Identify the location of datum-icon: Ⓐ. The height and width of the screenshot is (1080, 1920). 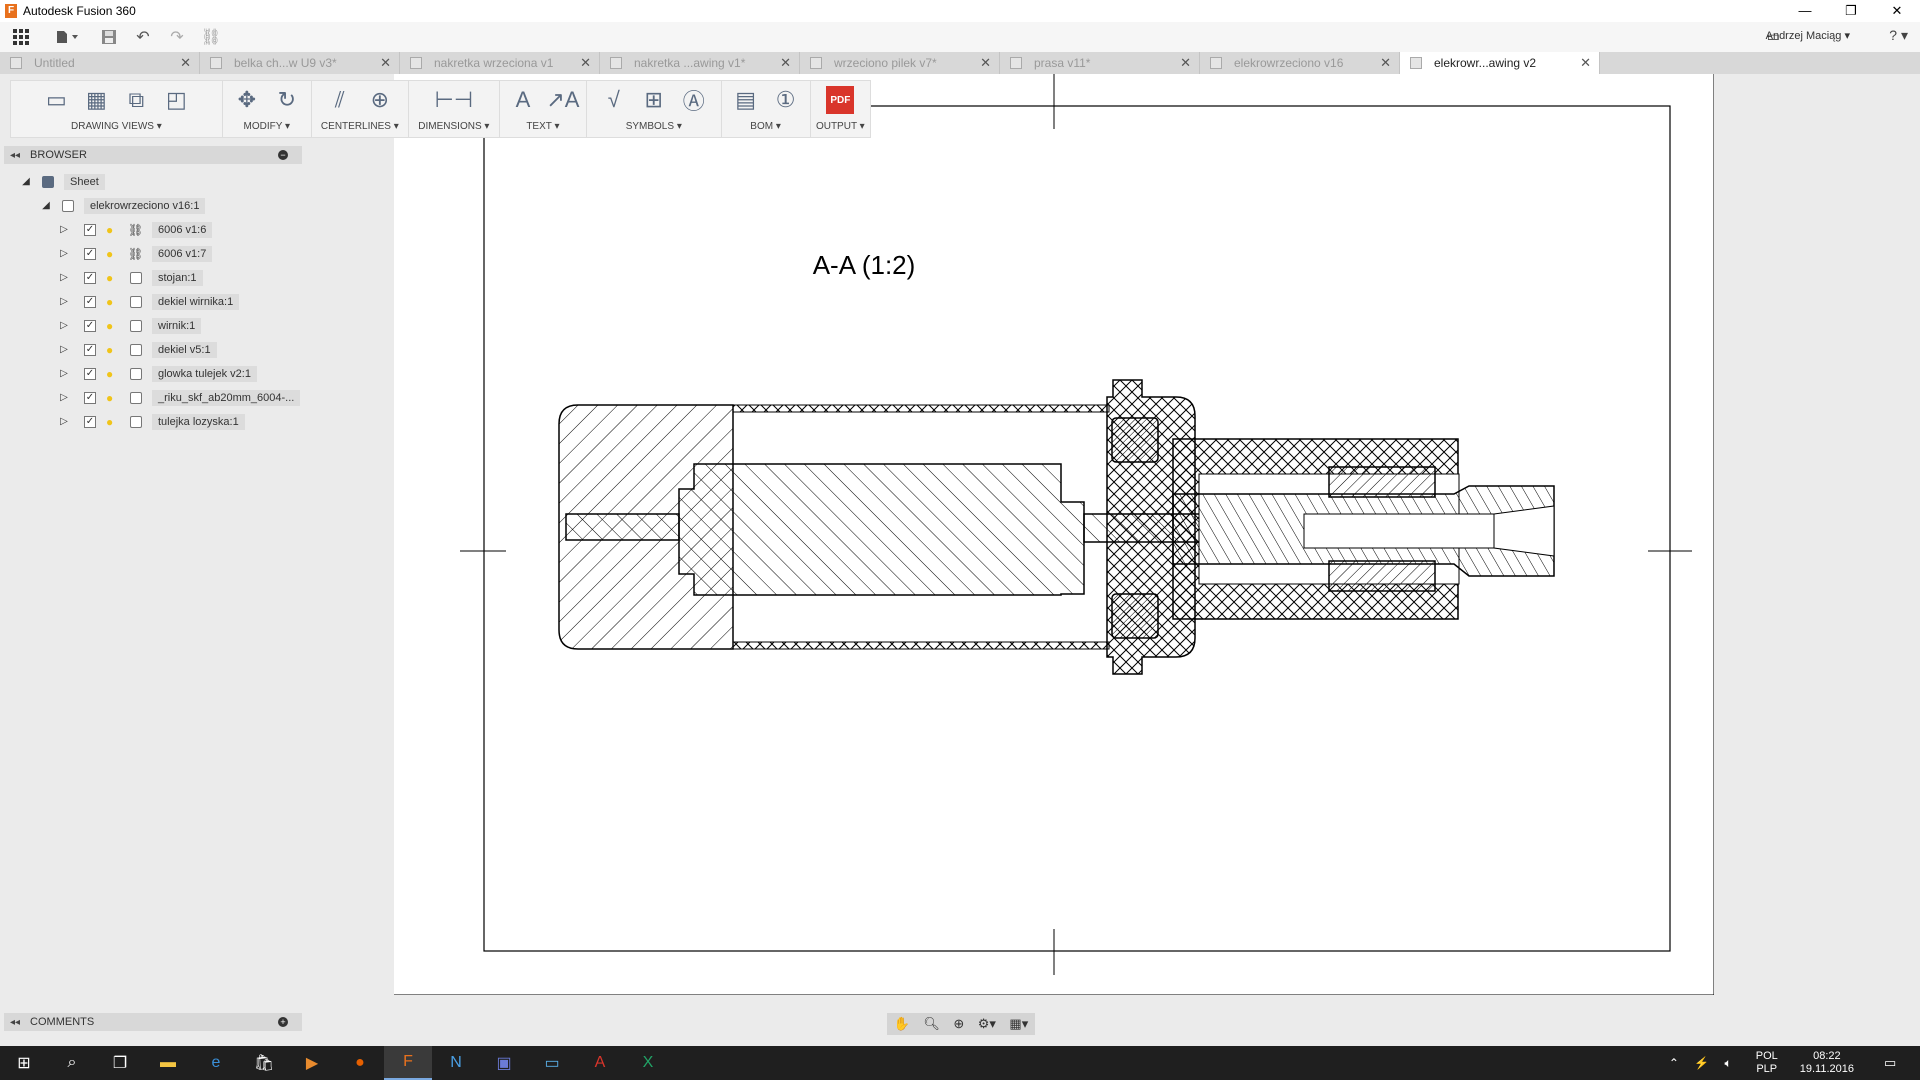
(694, 100).